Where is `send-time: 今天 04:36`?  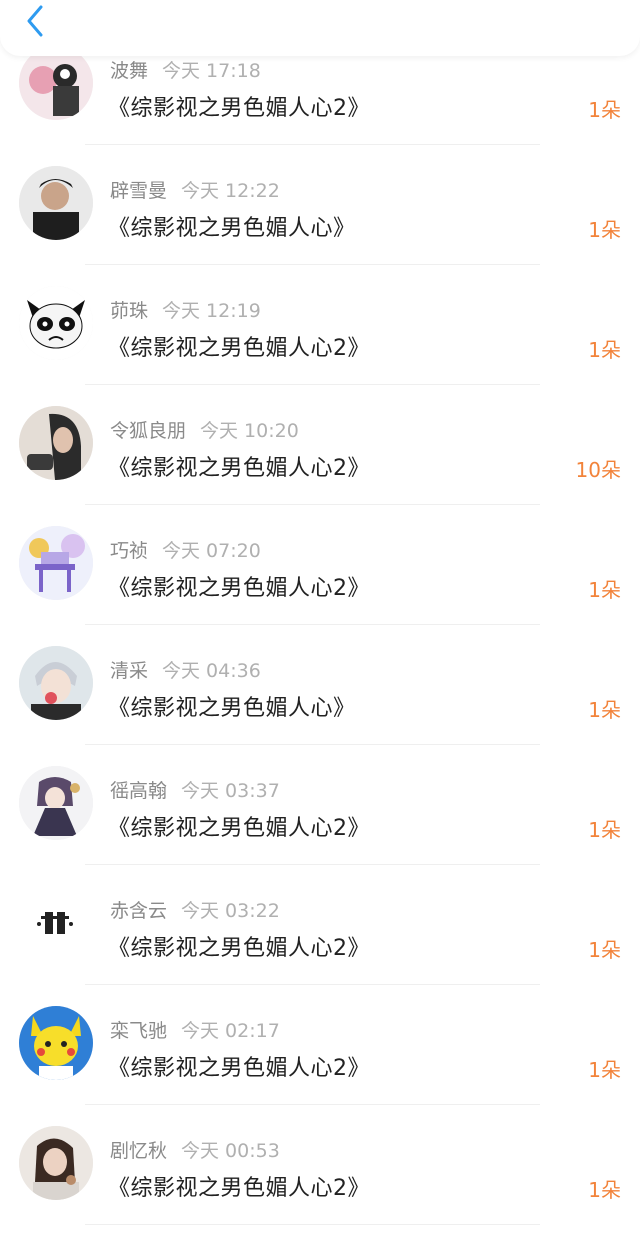
send-time: 今天 04:36 is located at coordinates (211, 671).